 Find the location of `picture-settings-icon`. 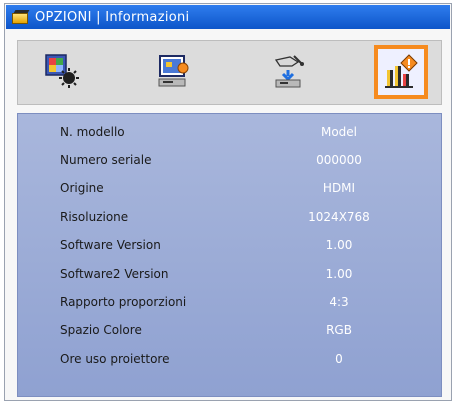

picture-settings-icon is located at coordinates (62, 71).